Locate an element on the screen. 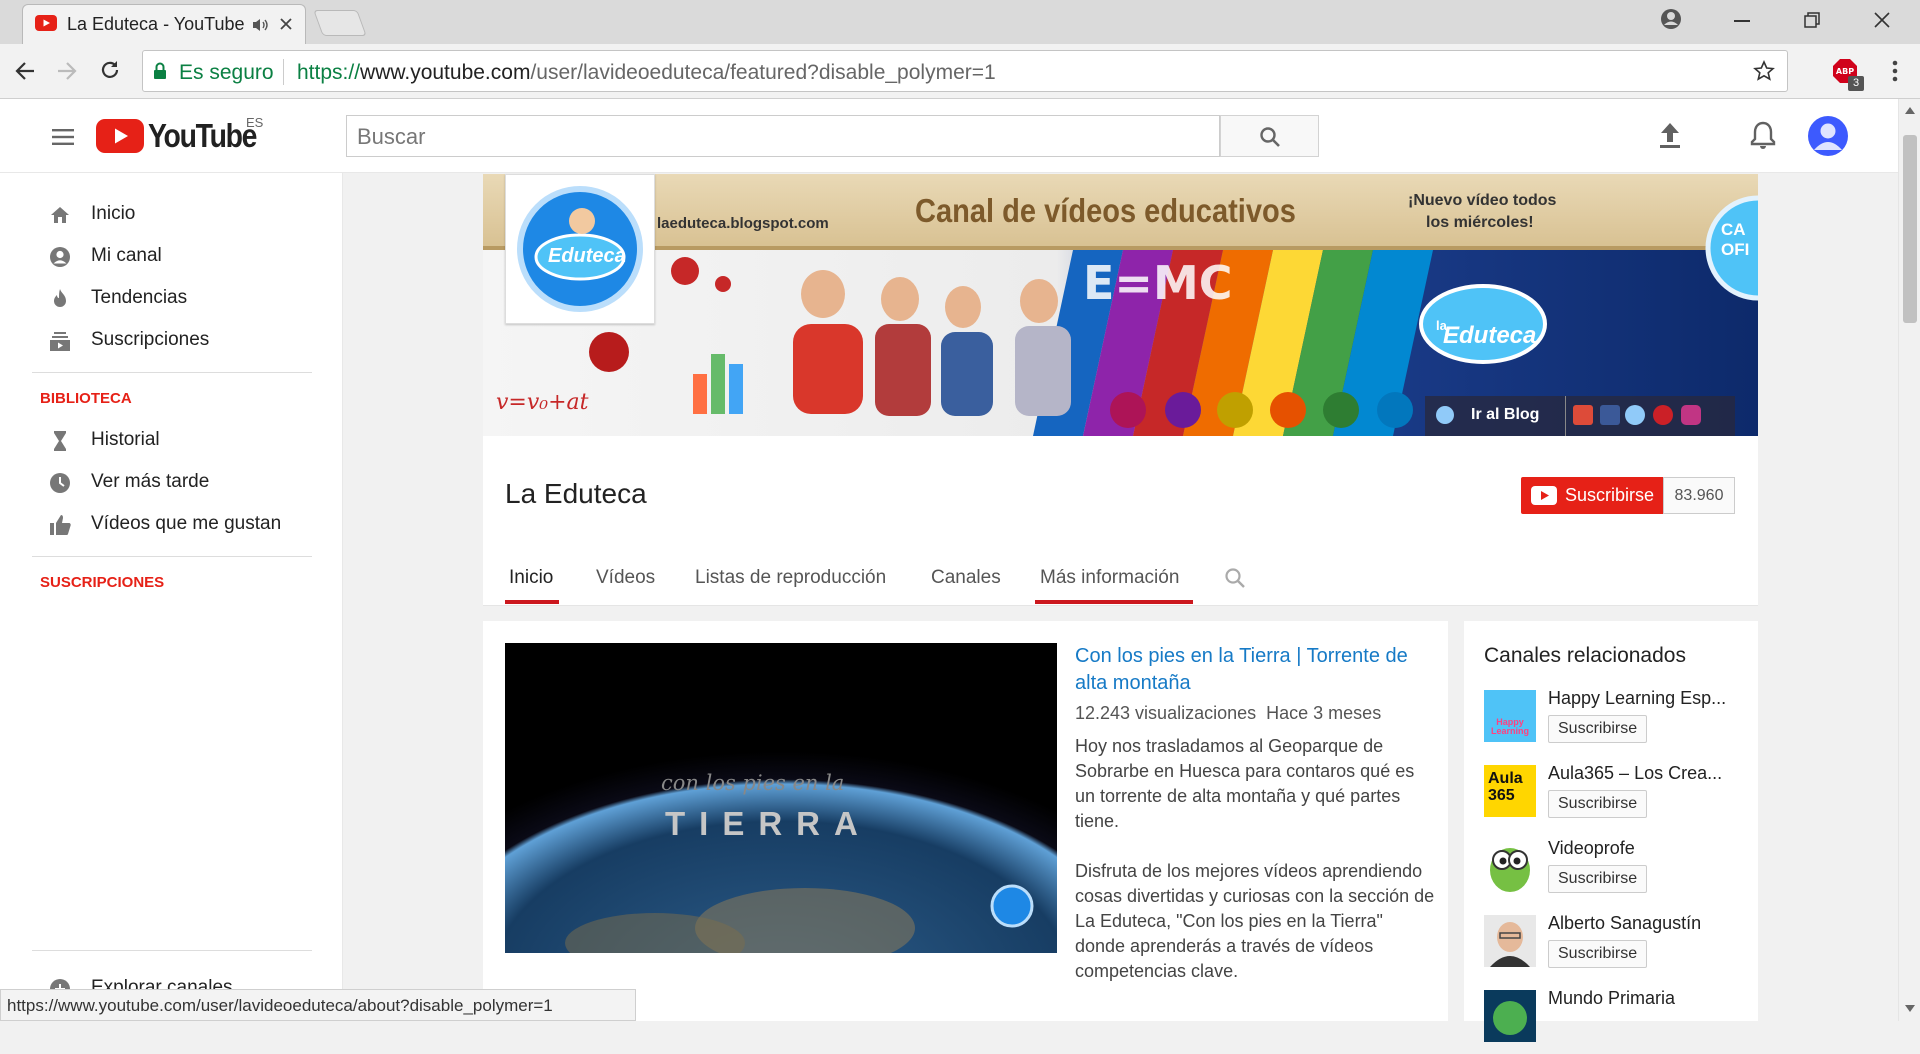  related-channel-item: Alberto Sanagustín Suscribirse is located at coordinates (1614, 946).